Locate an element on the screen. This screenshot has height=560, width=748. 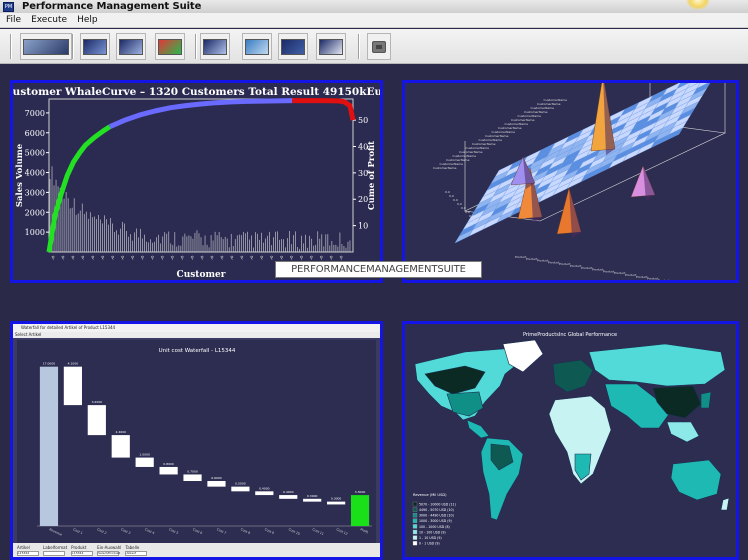
menu-execute: Execute is located at coordinates (49, 20).